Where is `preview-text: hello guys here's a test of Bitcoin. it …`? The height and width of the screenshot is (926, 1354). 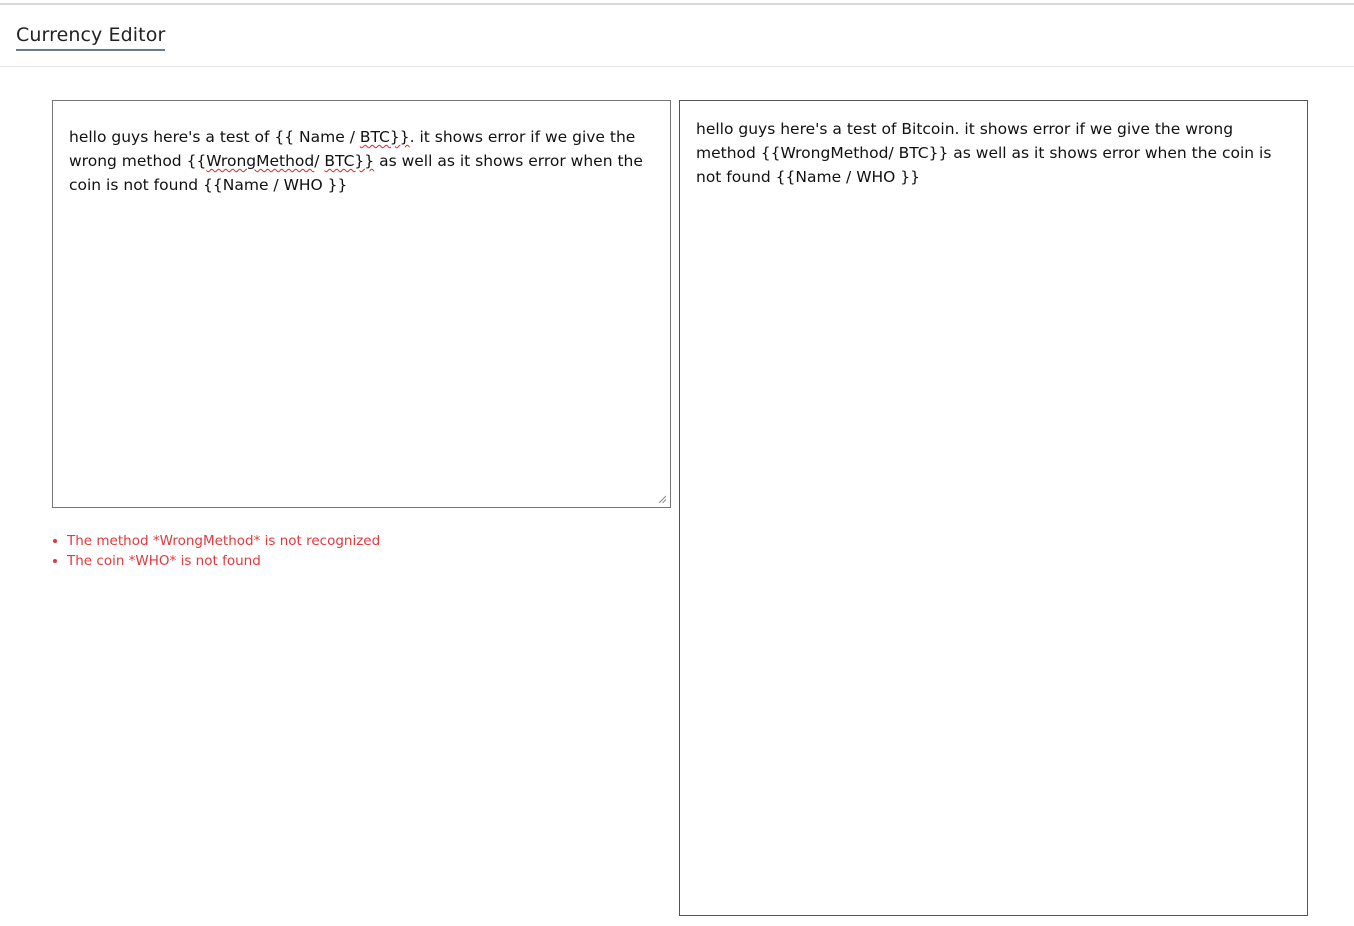 preview-text: hello guys here's a test of Bitcoin. it … is located at coordinates (984, 153).